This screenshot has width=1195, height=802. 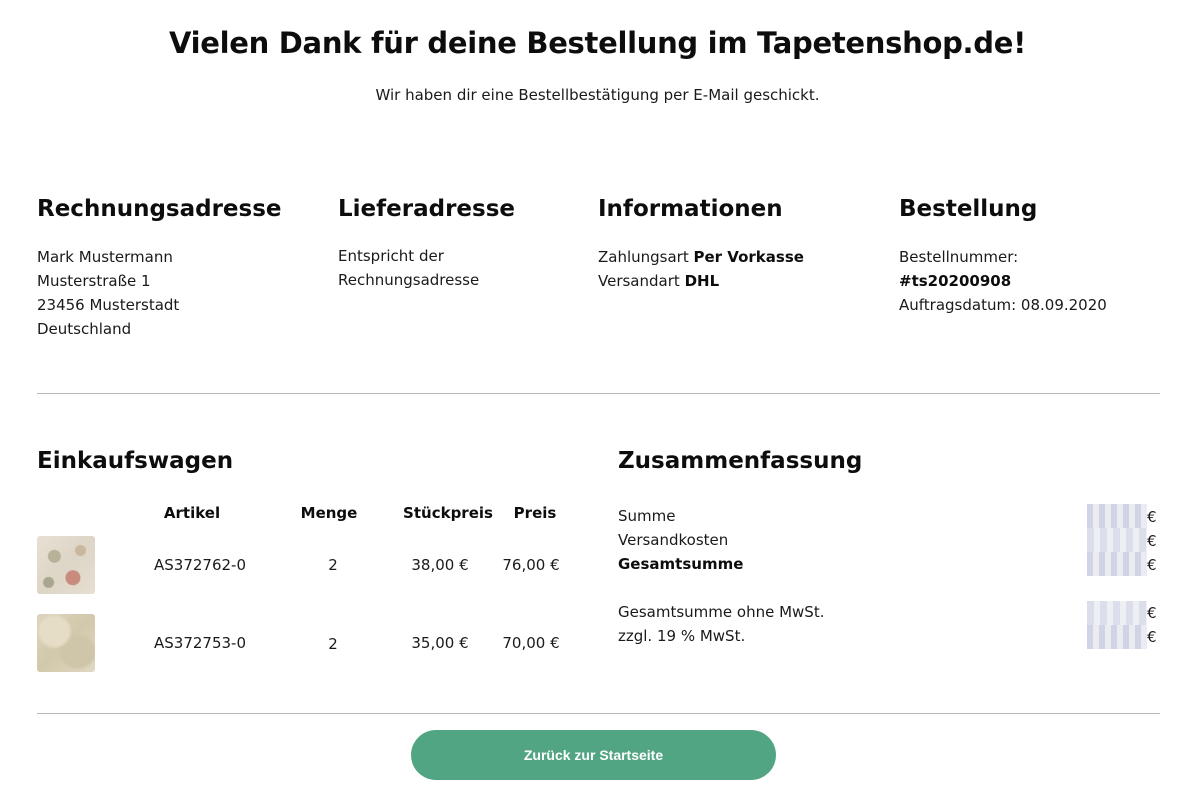 I want to click on subtotal-value-redacted, so click(x=1117, y=516).